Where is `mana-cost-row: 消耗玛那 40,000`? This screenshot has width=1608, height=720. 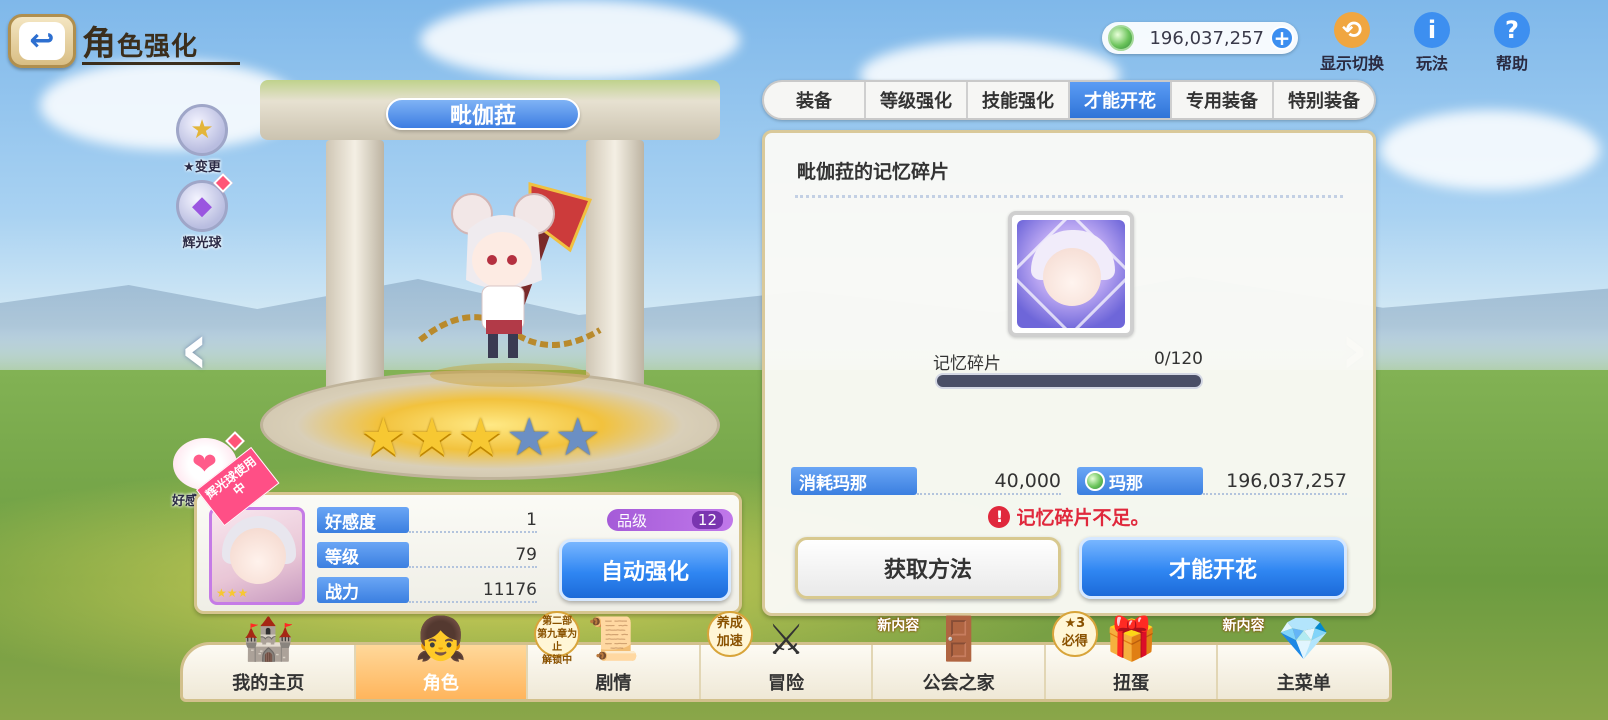
mana-cost-row: 消耗玛那 40,000 is located at coordinates (926, 481).